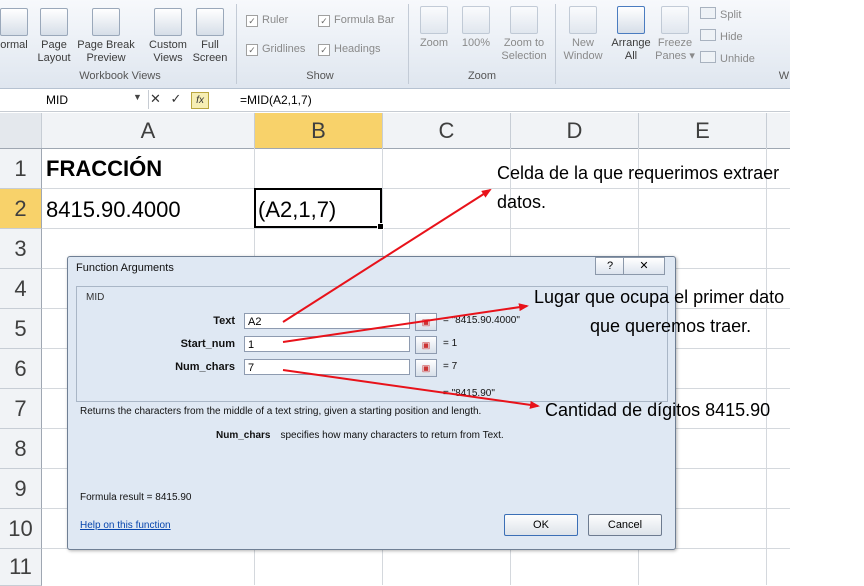  What do you see at coordinates (671, 326) in the screenshot?
I see `start-note-line2: que queremos traer.` at bounding box center [671, 326].